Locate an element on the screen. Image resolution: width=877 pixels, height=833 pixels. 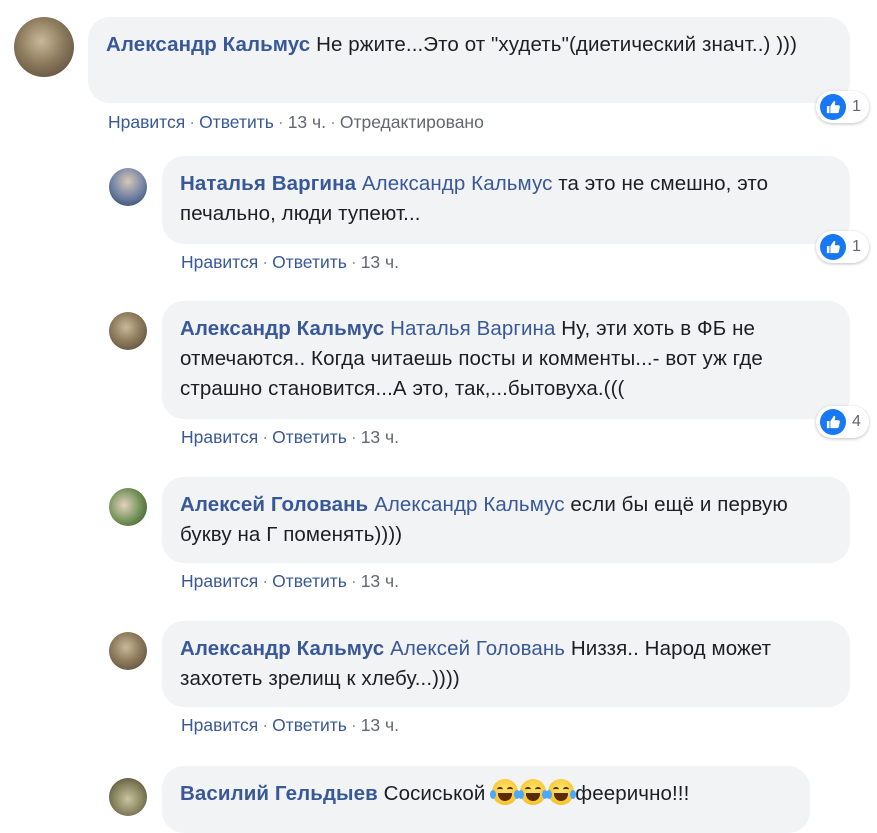
comment-mention: Алексей Головань is located at coordinates (477, 648).